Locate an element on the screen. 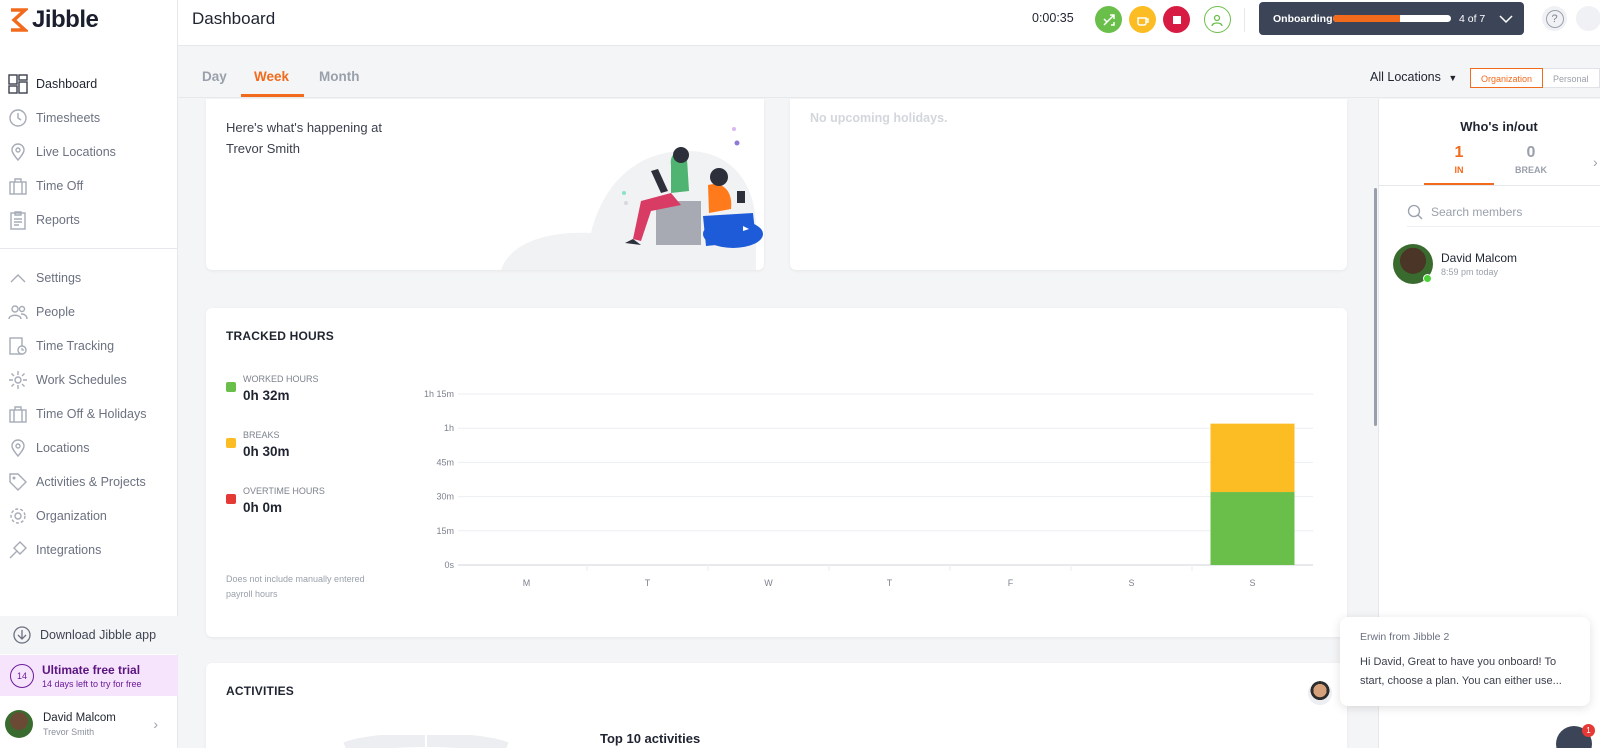 The image size is (1600, 748). time-tracking-icon is located at coordinates (18, 346).